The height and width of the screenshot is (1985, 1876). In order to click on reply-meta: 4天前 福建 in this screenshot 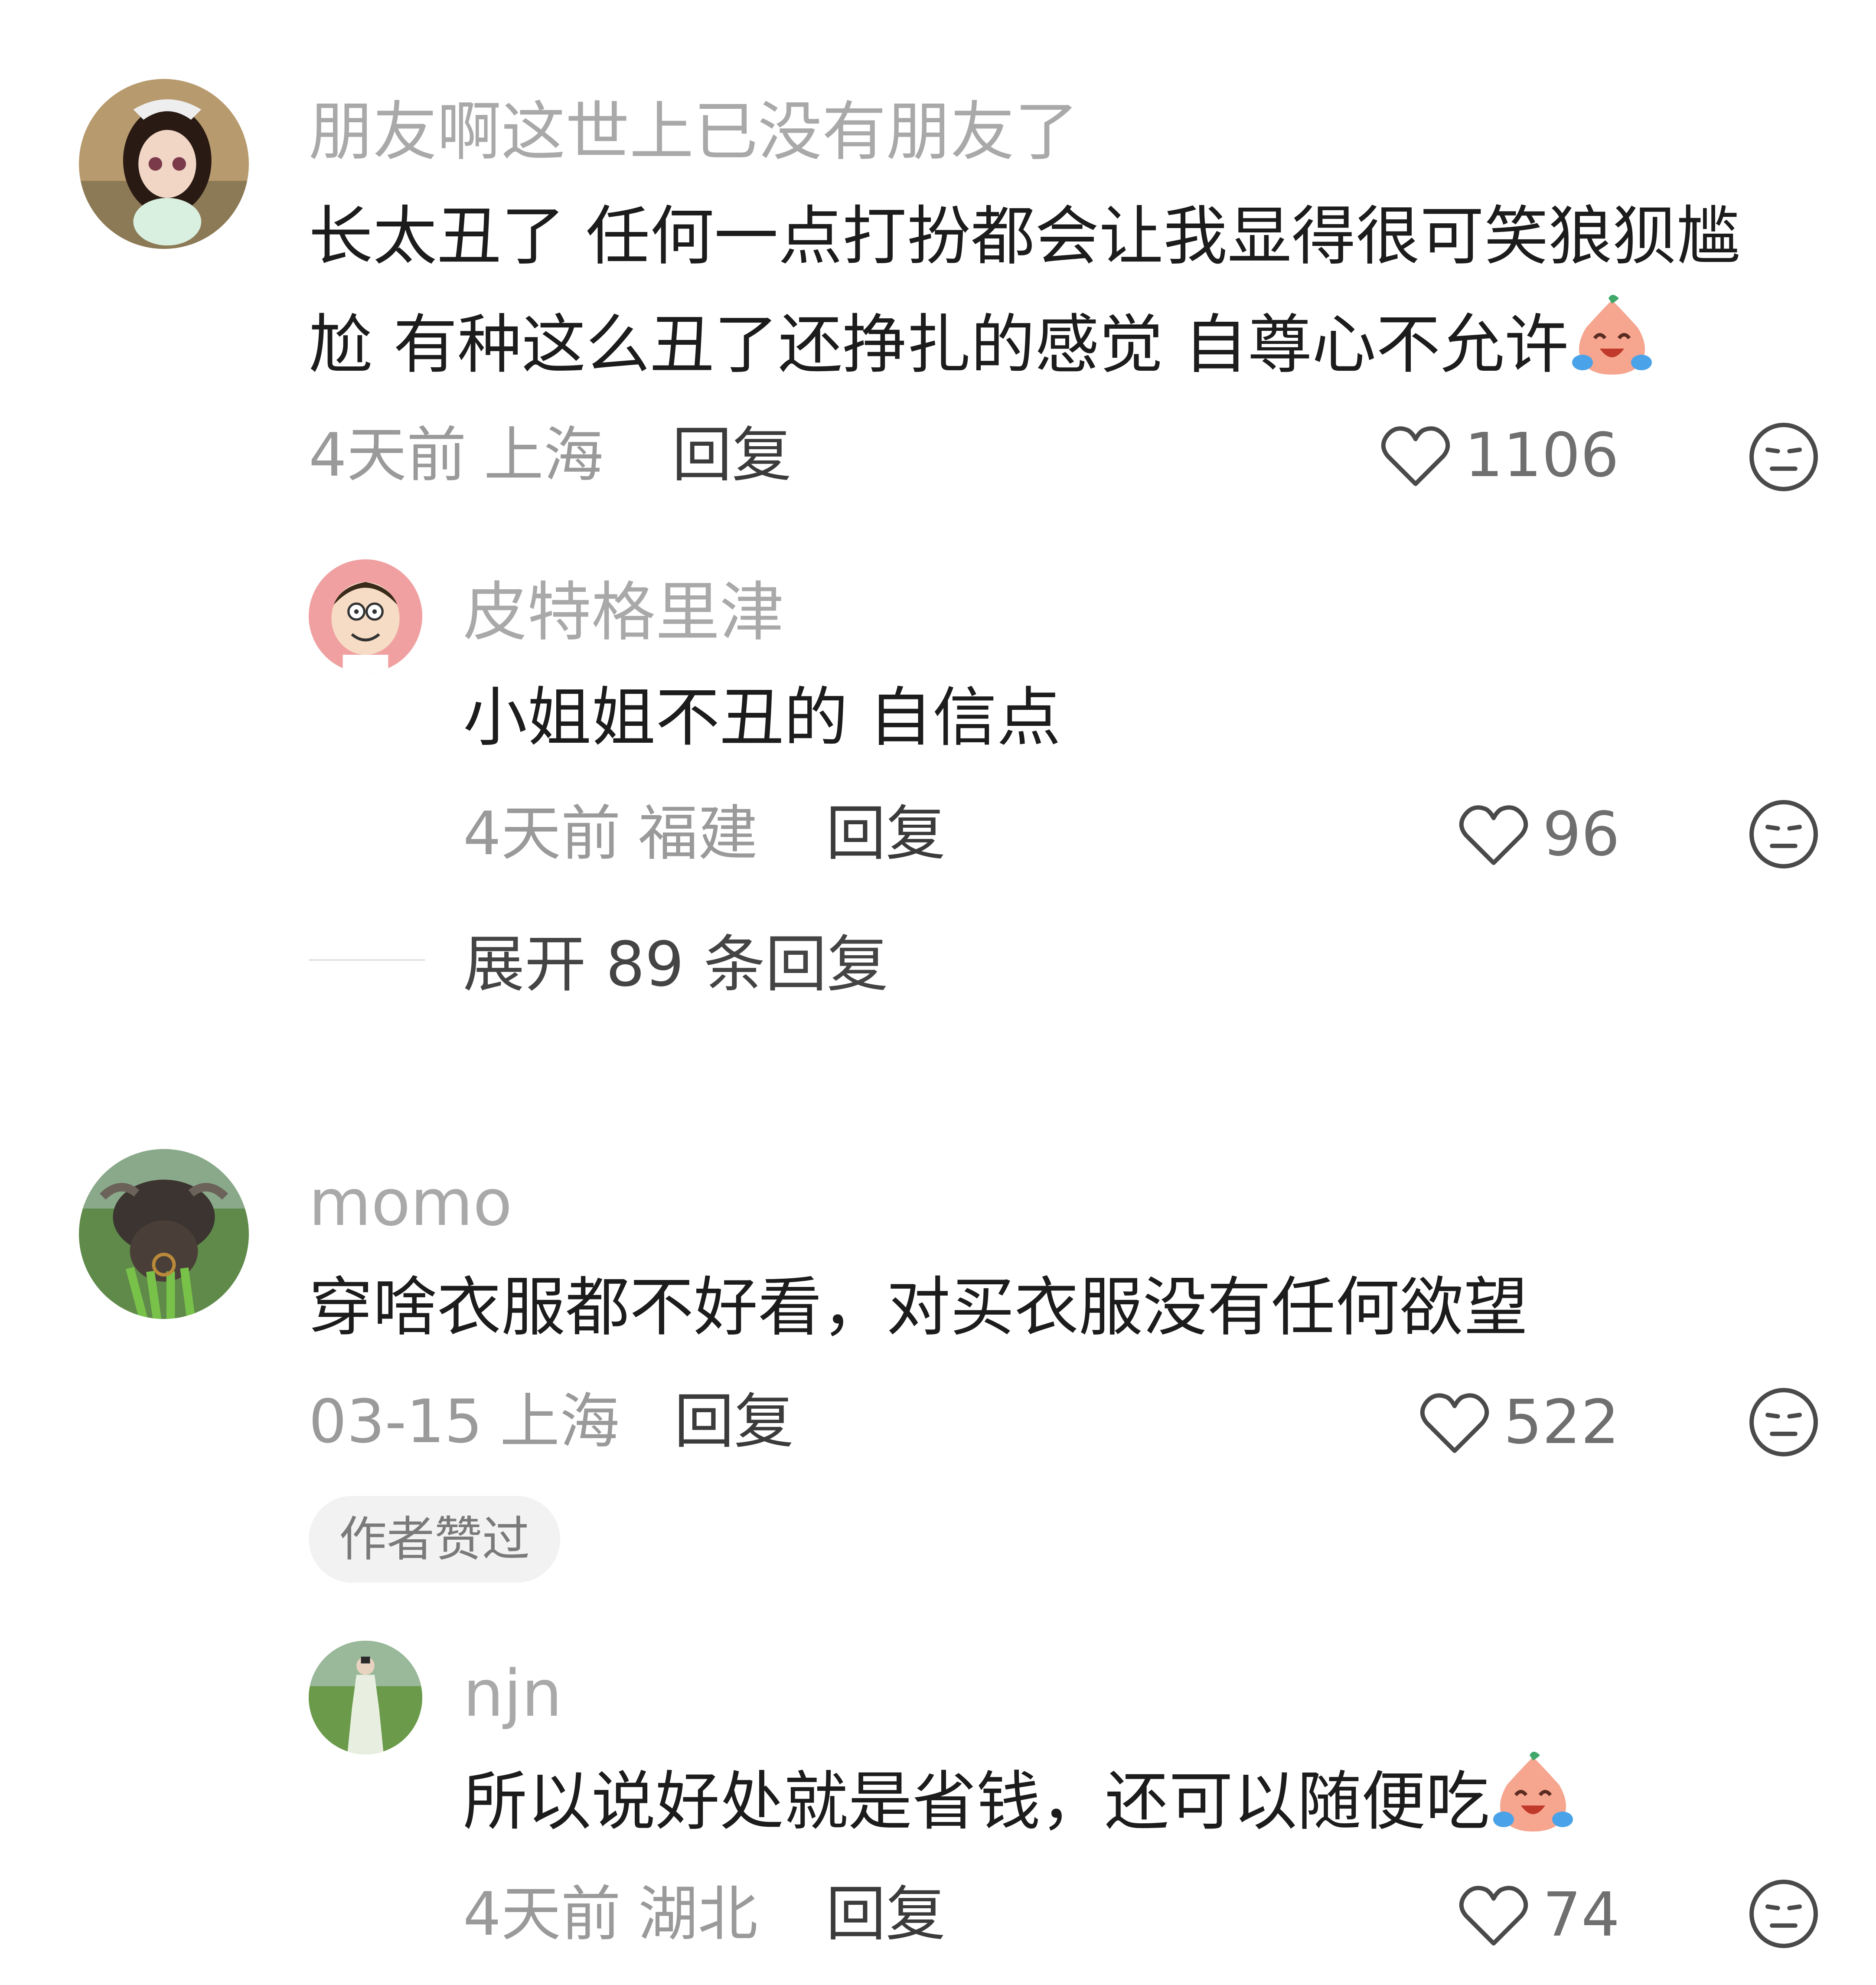, I will do `click(610, 834)`.